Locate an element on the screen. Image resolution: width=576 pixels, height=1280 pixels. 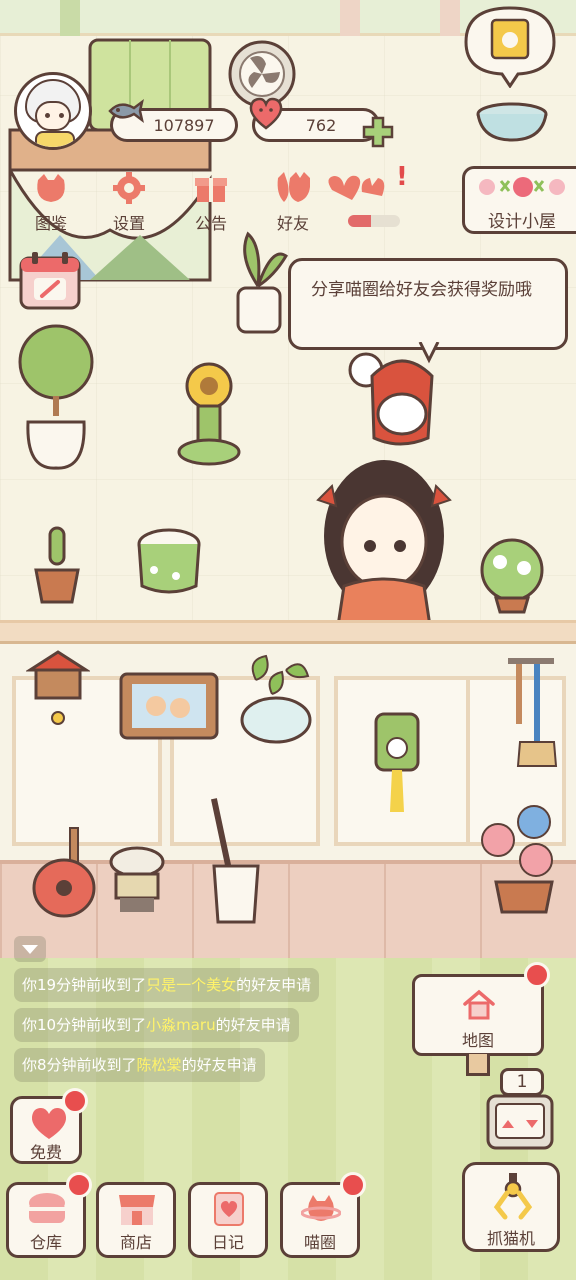
diary-label: 日记 is located at coordinates (227, 1242).